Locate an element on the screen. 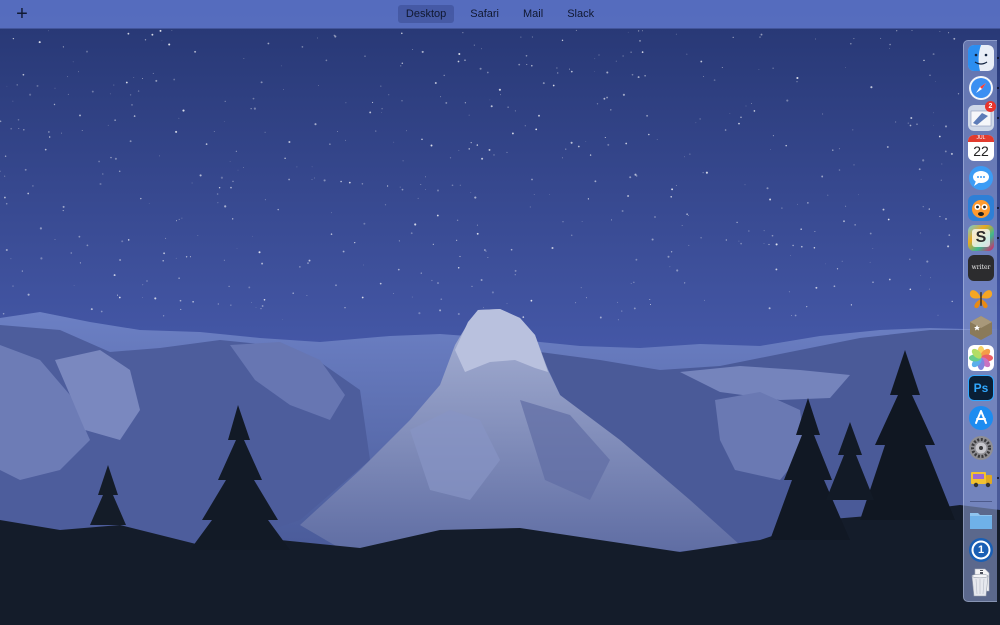  dock-item-photoshop: Ps is located at coordinates (981, 388).